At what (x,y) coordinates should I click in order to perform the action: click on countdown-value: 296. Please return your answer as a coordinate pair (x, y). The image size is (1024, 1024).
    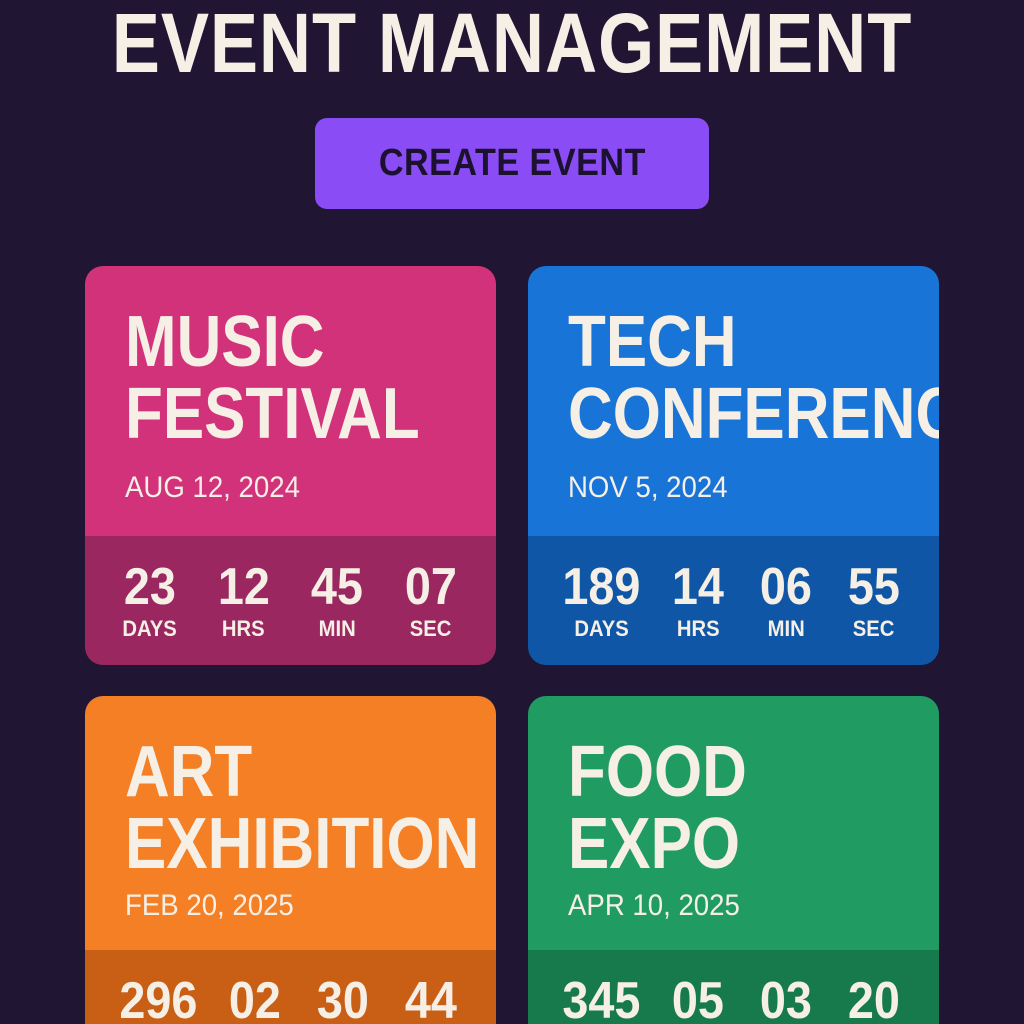
    Looking at the image, I should click on (158, 998).